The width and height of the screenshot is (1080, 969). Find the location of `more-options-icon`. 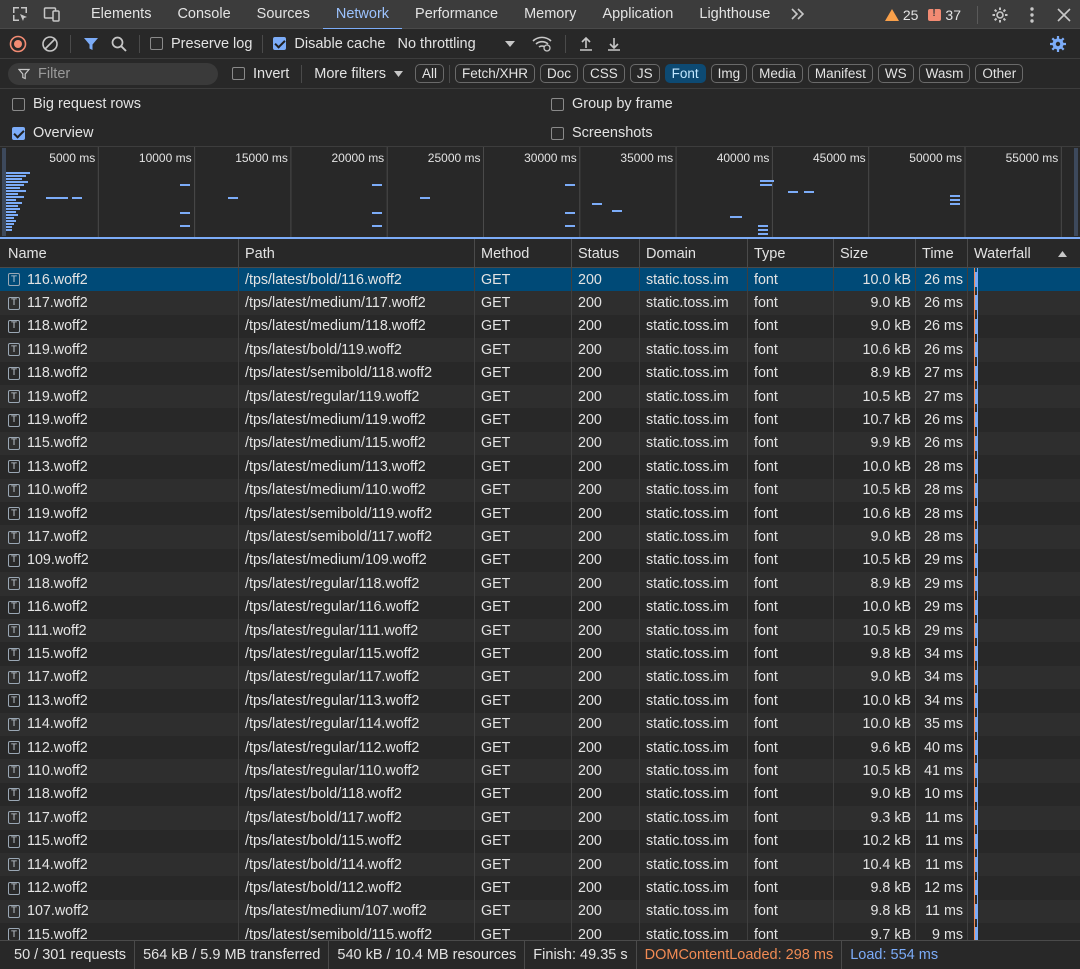

more-options-icon is located at coordinates (1032, 14).